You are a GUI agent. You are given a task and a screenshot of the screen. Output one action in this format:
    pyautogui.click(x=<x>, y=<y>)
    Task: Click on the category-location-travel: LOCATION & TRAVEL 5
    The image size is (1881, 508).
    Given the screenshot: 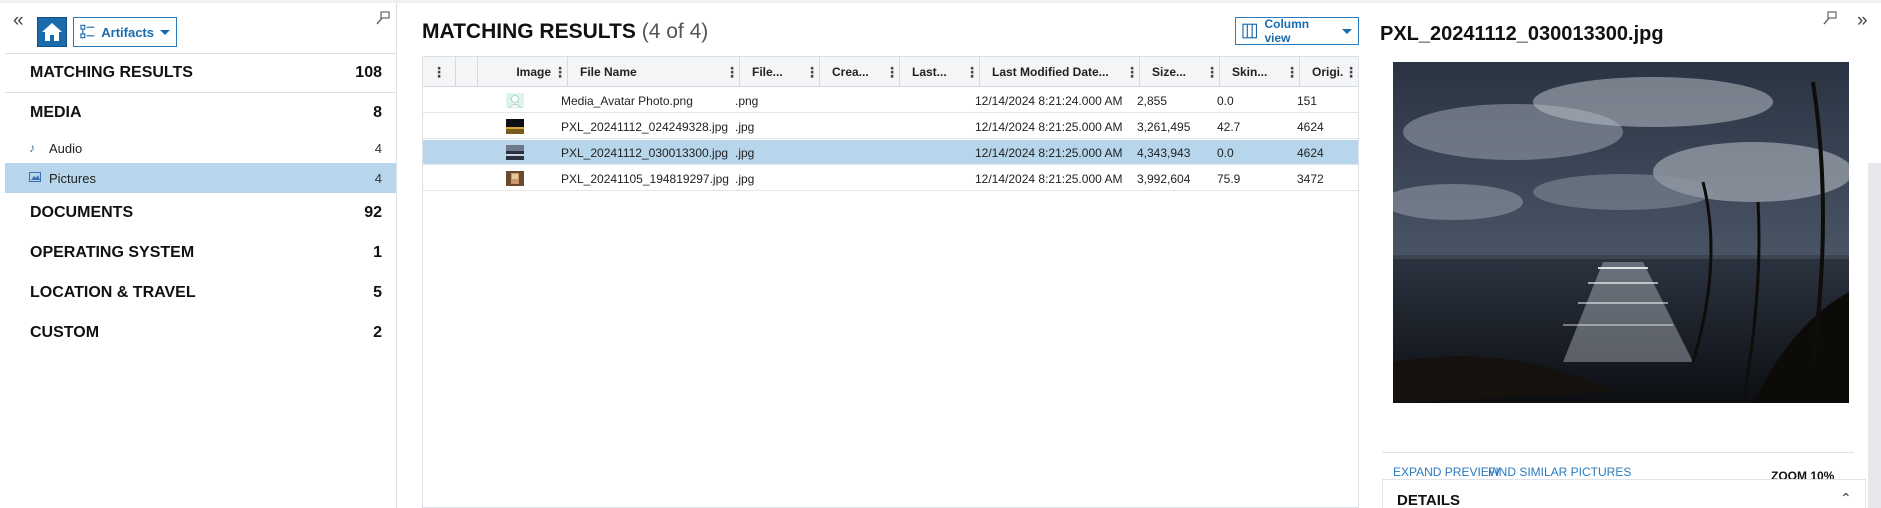 What is the action you would take?
    pyautogui.click(x=200, y=293)
    